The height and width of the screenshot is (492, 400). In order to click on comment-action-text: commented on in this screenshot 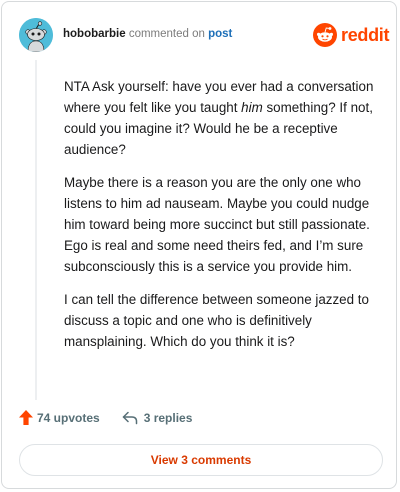, I will do `click(166, 34)`.